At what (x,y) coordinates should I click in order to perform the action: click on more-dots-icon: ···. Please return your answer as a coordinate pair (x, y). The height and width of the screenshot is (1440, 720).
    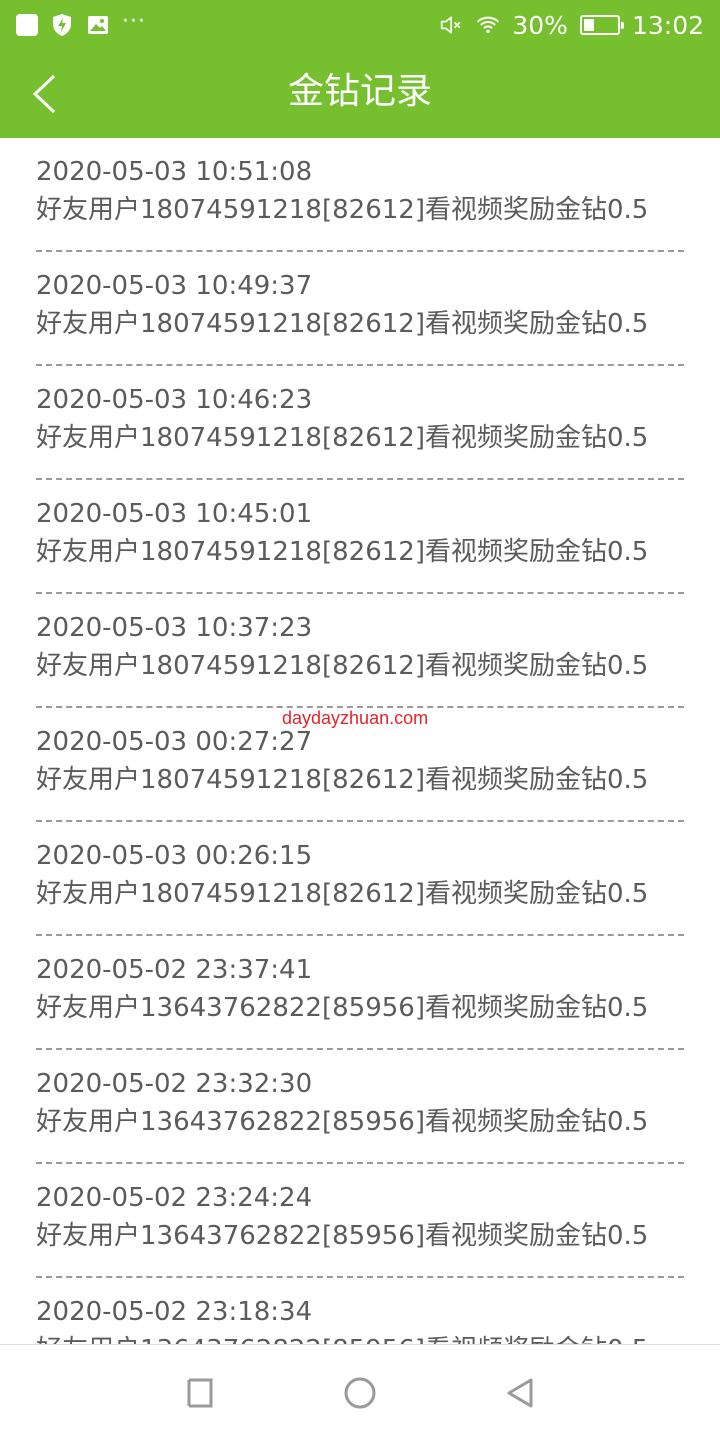
    Looking at the image, I should click on (134, 21).